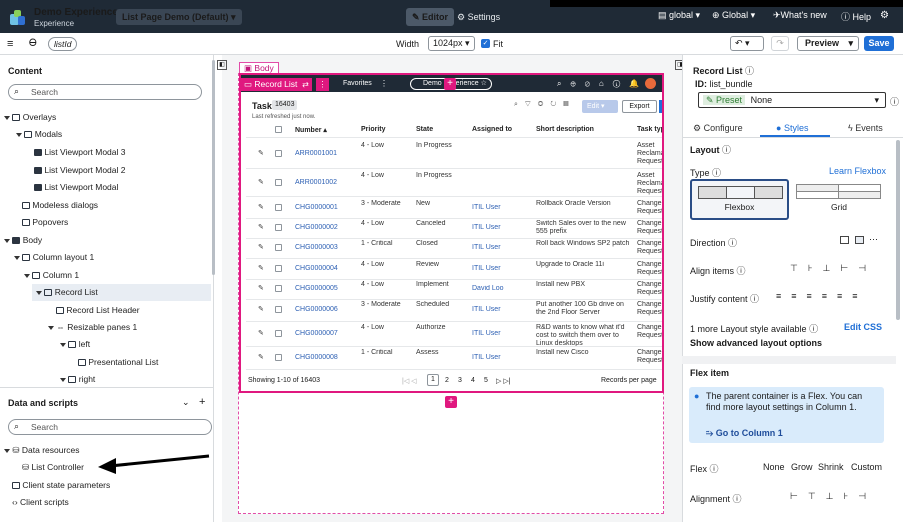 The height and width of the screenshot is (522, 903). I want to click on tree-item-modals: Modals, so click(39, 134).